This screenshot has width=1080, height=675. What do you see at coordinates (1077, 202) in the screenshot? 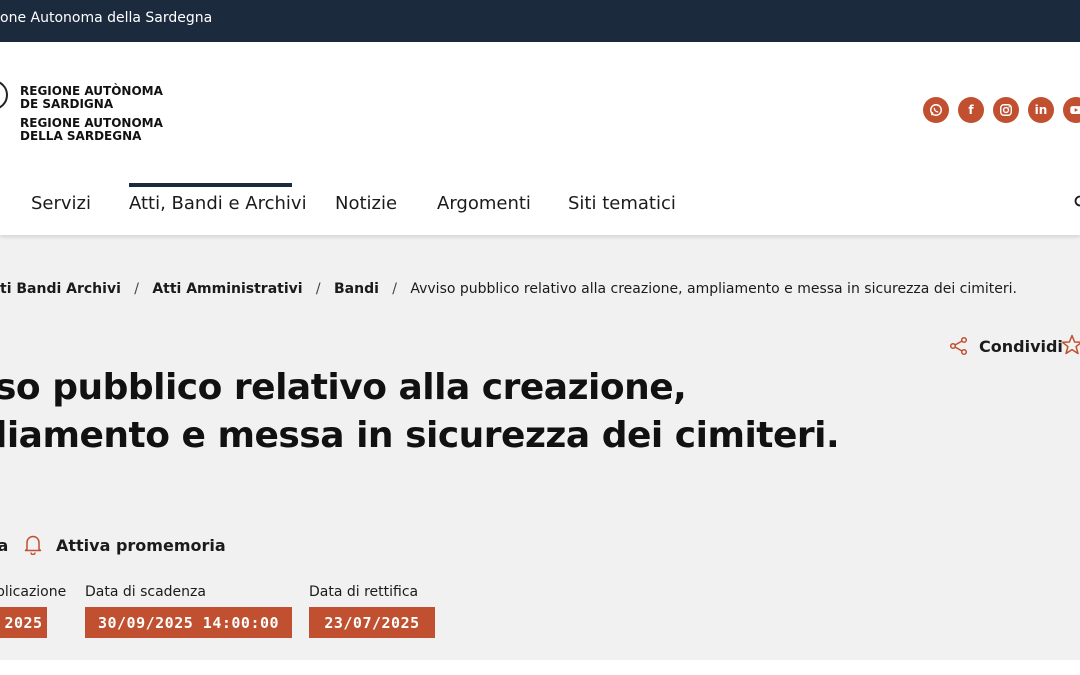
I see `search-icon` at bounding box center [1077, 202].